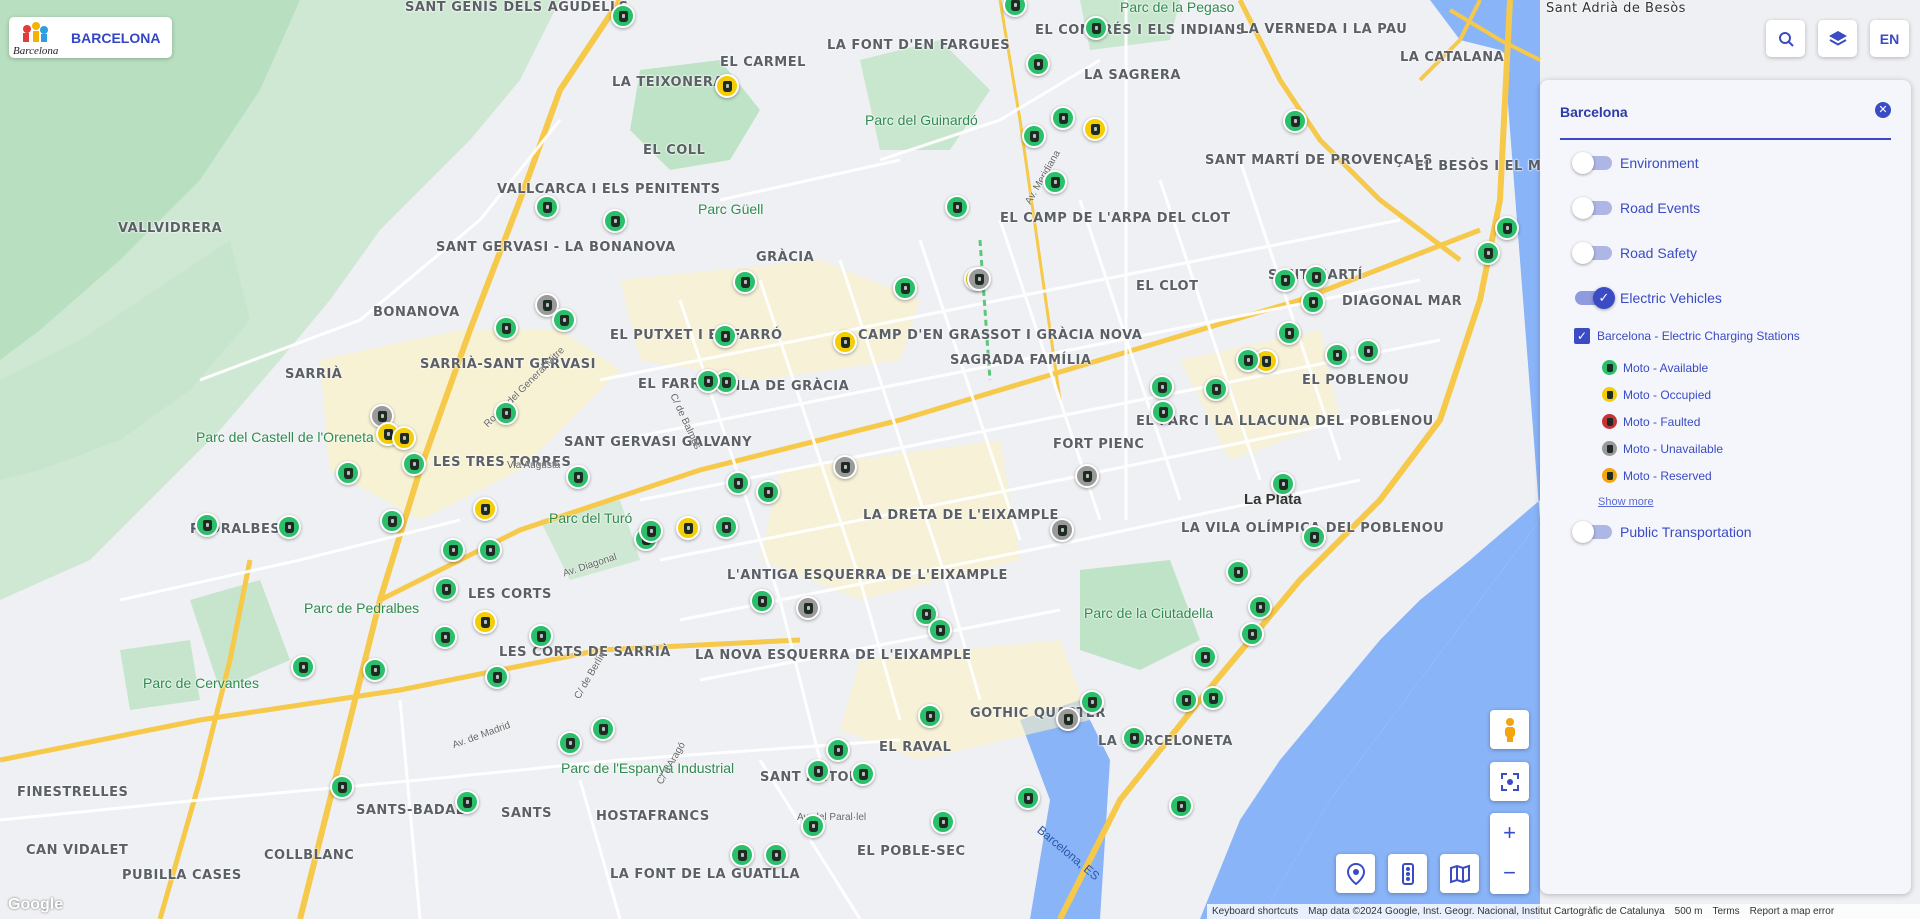 This screenshot has height=919, width=1920. I want to click on toggle-switch: ✓, so click(1595, 298).